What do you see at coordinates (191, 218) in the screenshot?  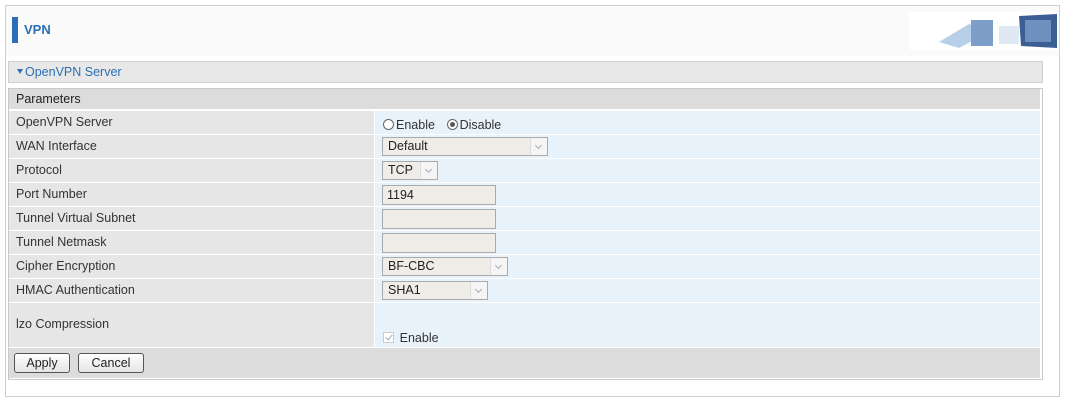 I see `tunnel-virtual-subnet-label: Tunnel Virtual Subnet` at bounding box center [191, 218].